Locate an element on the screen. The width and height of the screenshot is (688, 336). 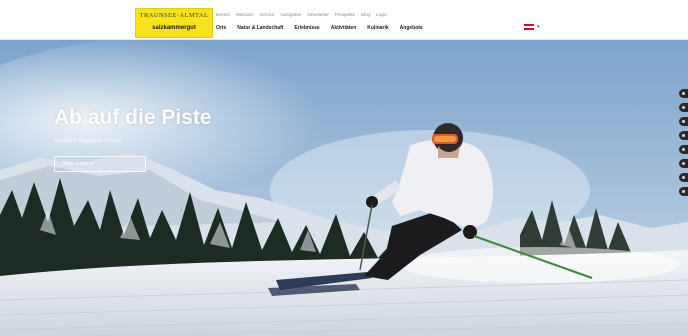
logo-subtitle: salzkammergut is located at coordinates (174, 28).